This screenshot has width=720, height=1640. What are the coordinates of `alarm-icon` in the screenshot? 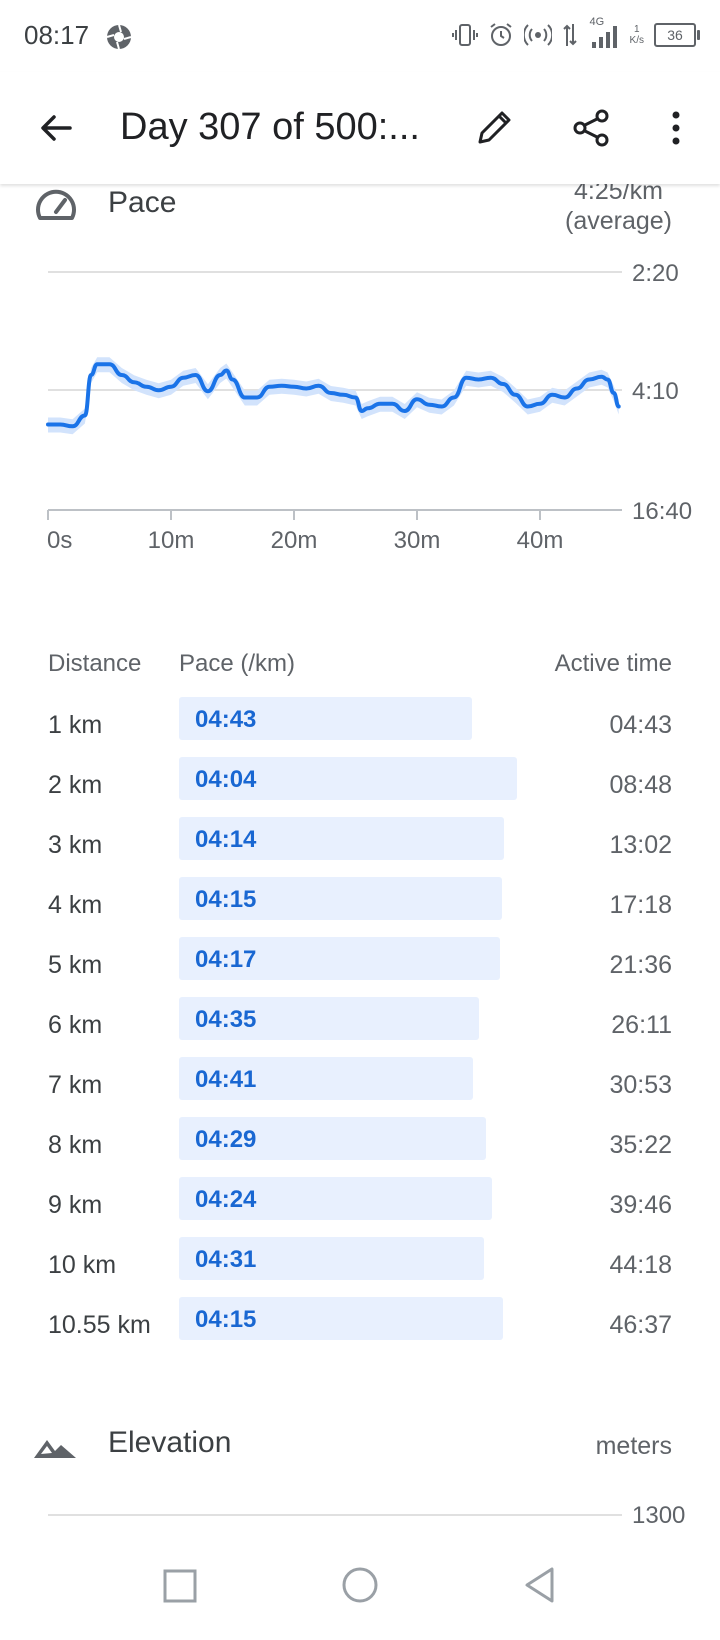 It's located at (500, 34).